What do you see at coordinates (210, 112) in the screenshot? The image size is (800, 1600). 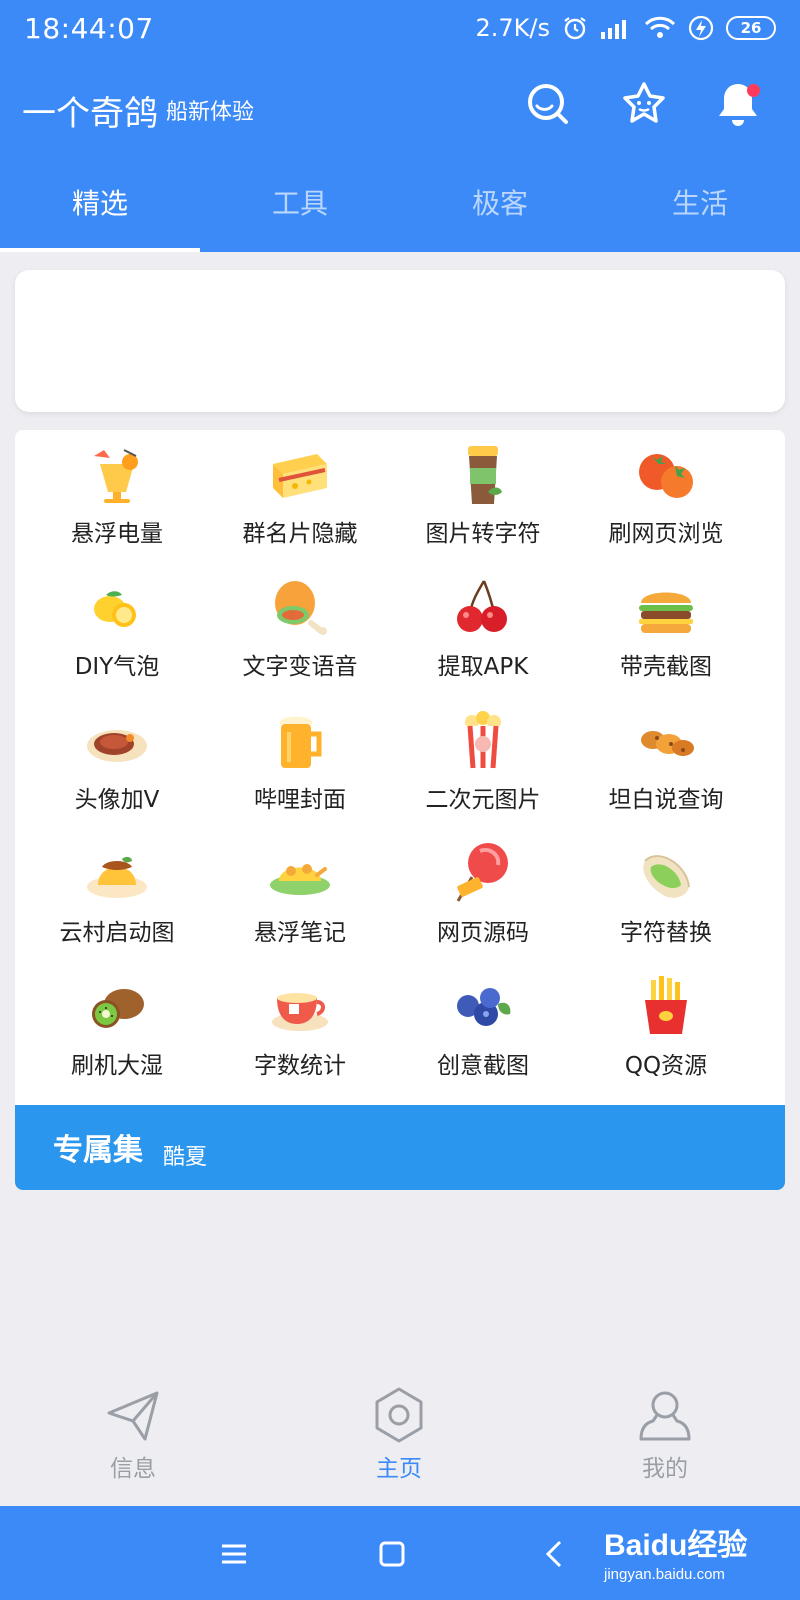 I see `app-subtitle: 船新体验` at bounding box center [210, 112].